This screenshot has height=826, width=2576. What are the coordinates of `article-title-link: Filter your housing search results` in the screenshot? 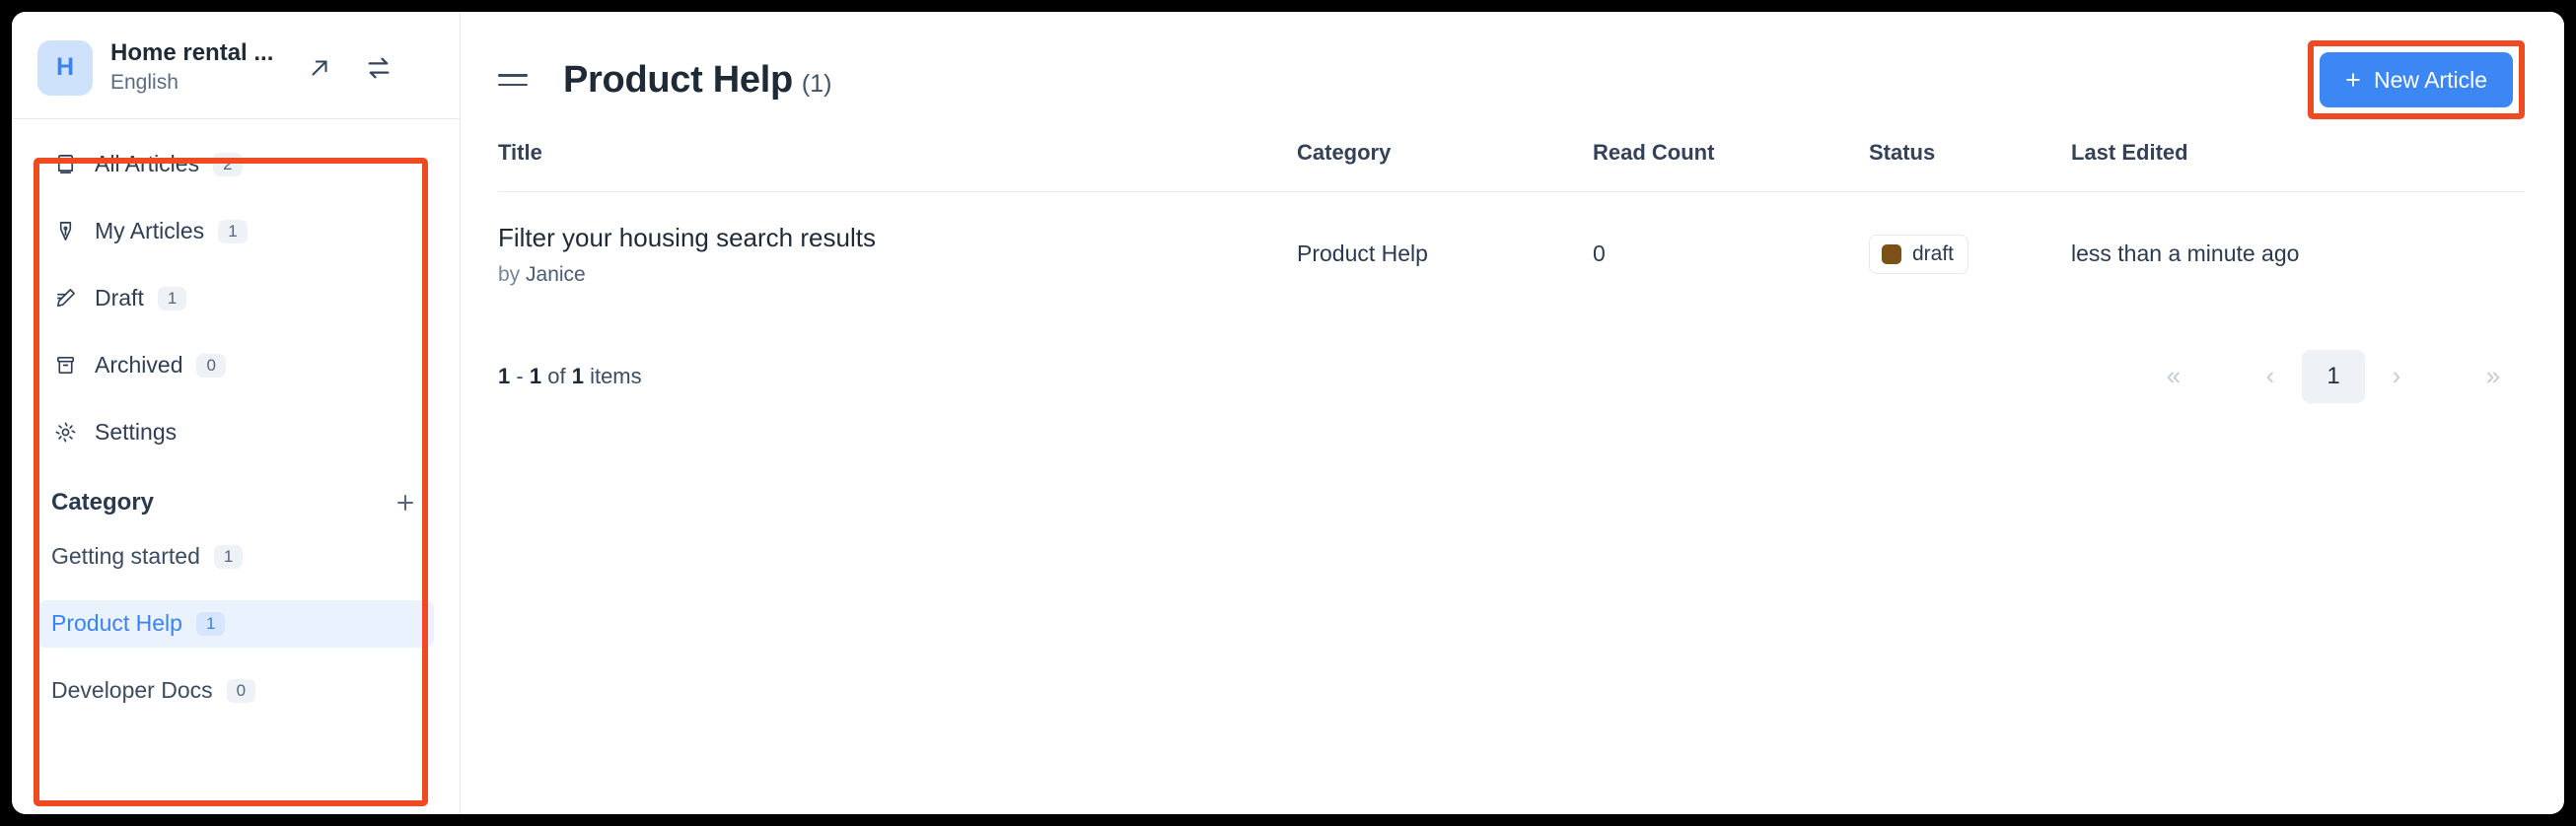 It's located at (898, 238).